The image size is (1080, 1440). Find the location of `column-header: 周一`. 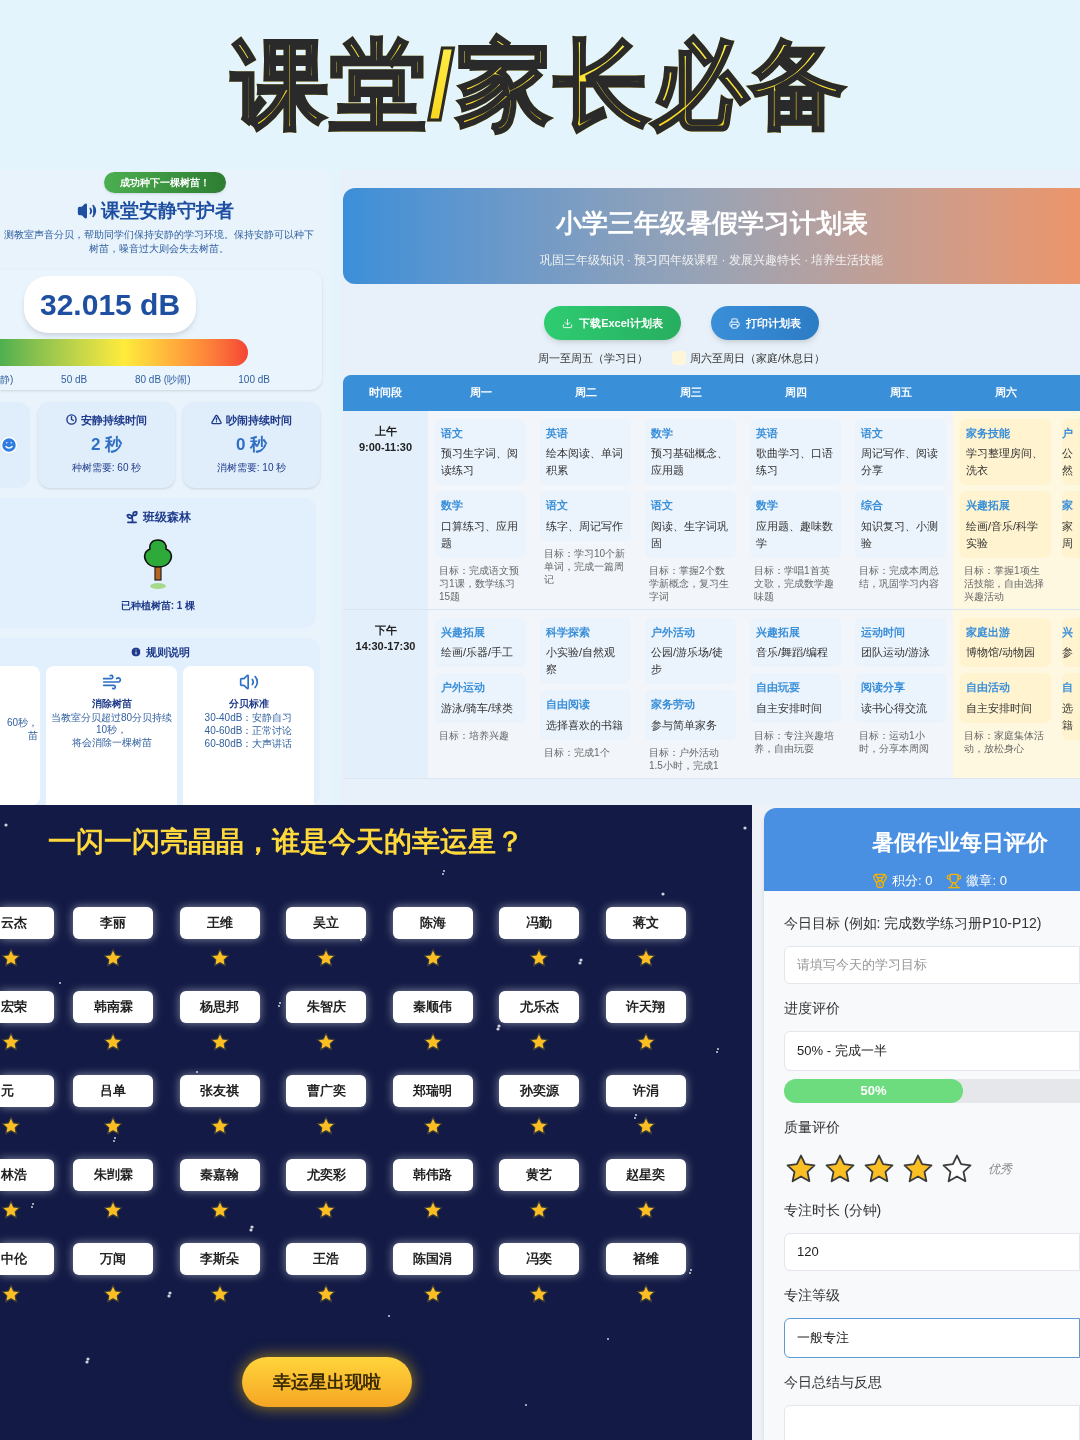

column-header: 周一 is located at coordinates (480, 393).